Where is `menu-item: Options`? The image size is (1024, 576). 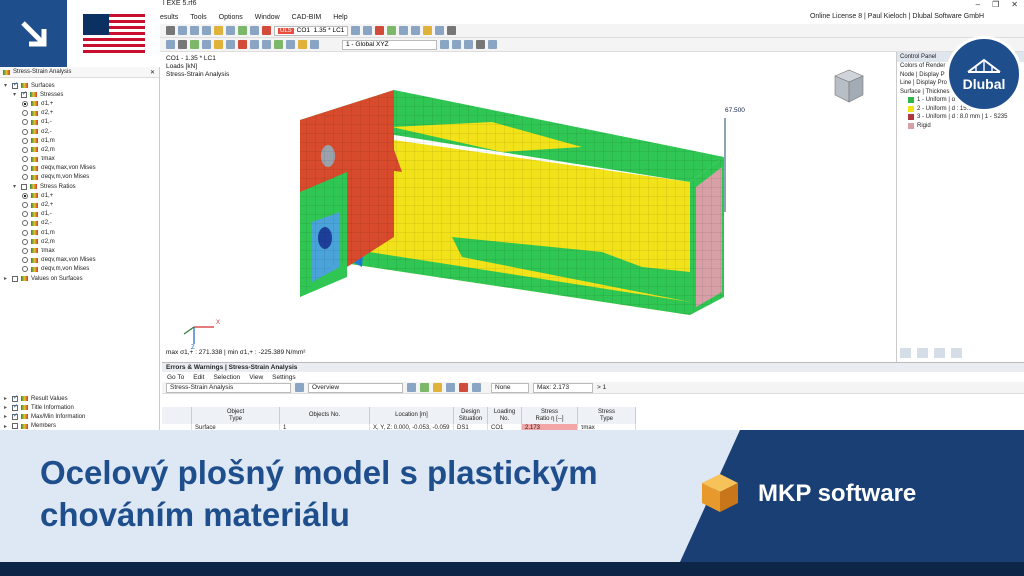 menu-item: Options is located at coordinates (231, 17).